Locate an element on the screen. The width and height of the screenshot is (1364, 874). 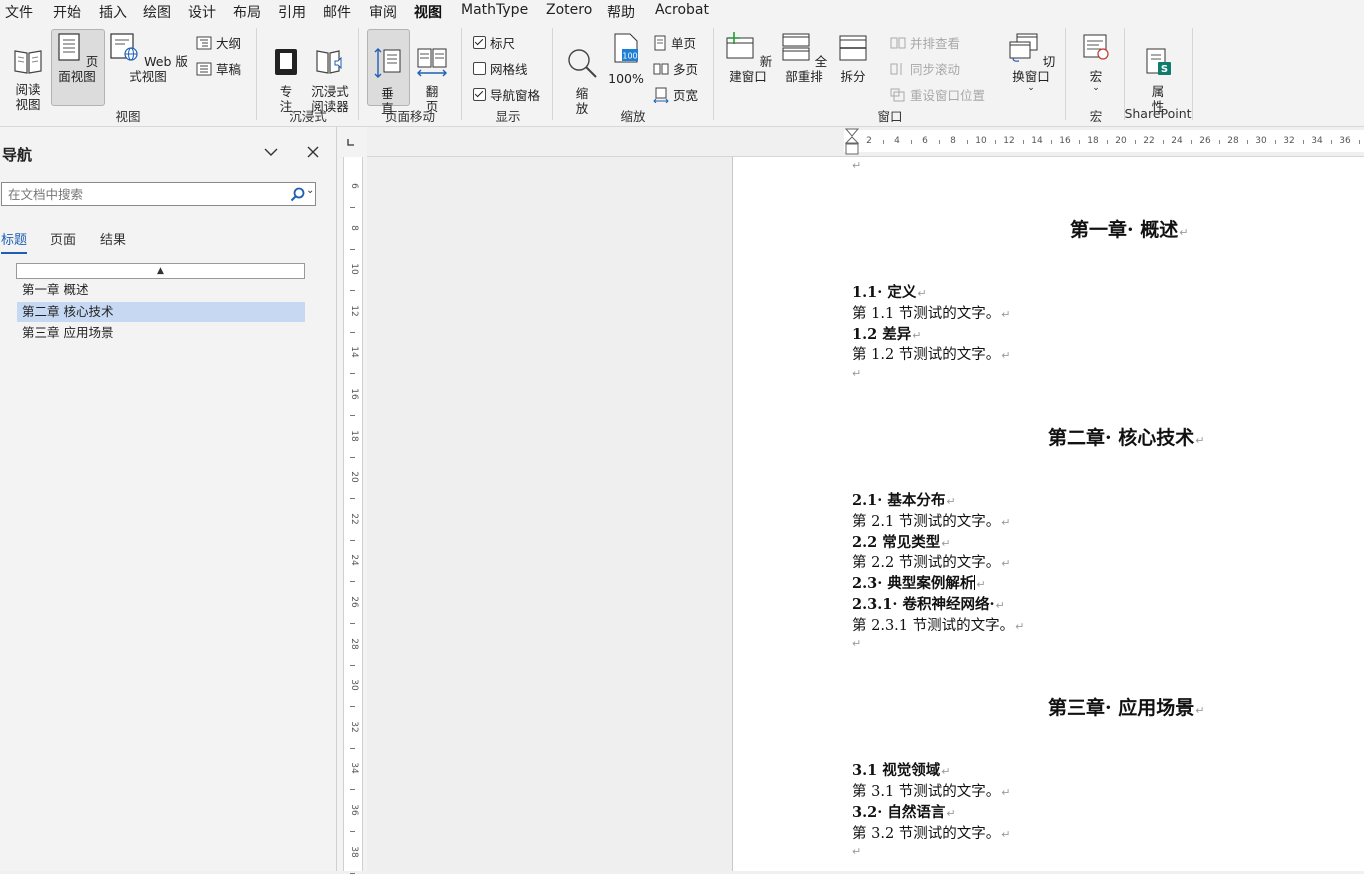
menu-acrobat: Acrobat is located at coordinates (682, 10).